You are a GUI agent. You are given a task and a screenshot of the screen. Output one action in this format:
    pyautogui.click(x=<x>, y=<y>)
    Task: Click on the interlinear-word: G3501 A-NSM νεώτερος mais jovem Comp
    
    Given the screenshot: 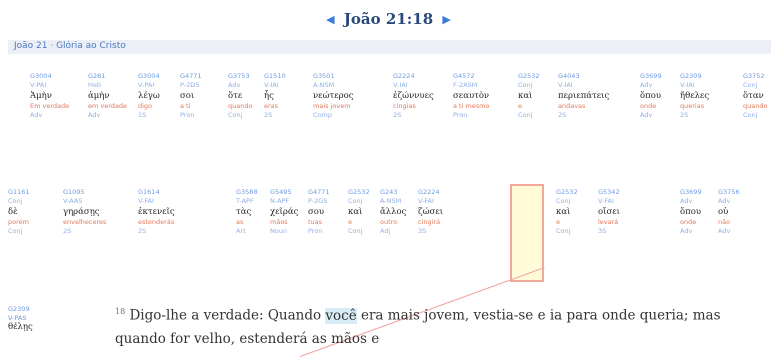 What is the action you would take?
    pyautogui.click(x=333, y=96)
    